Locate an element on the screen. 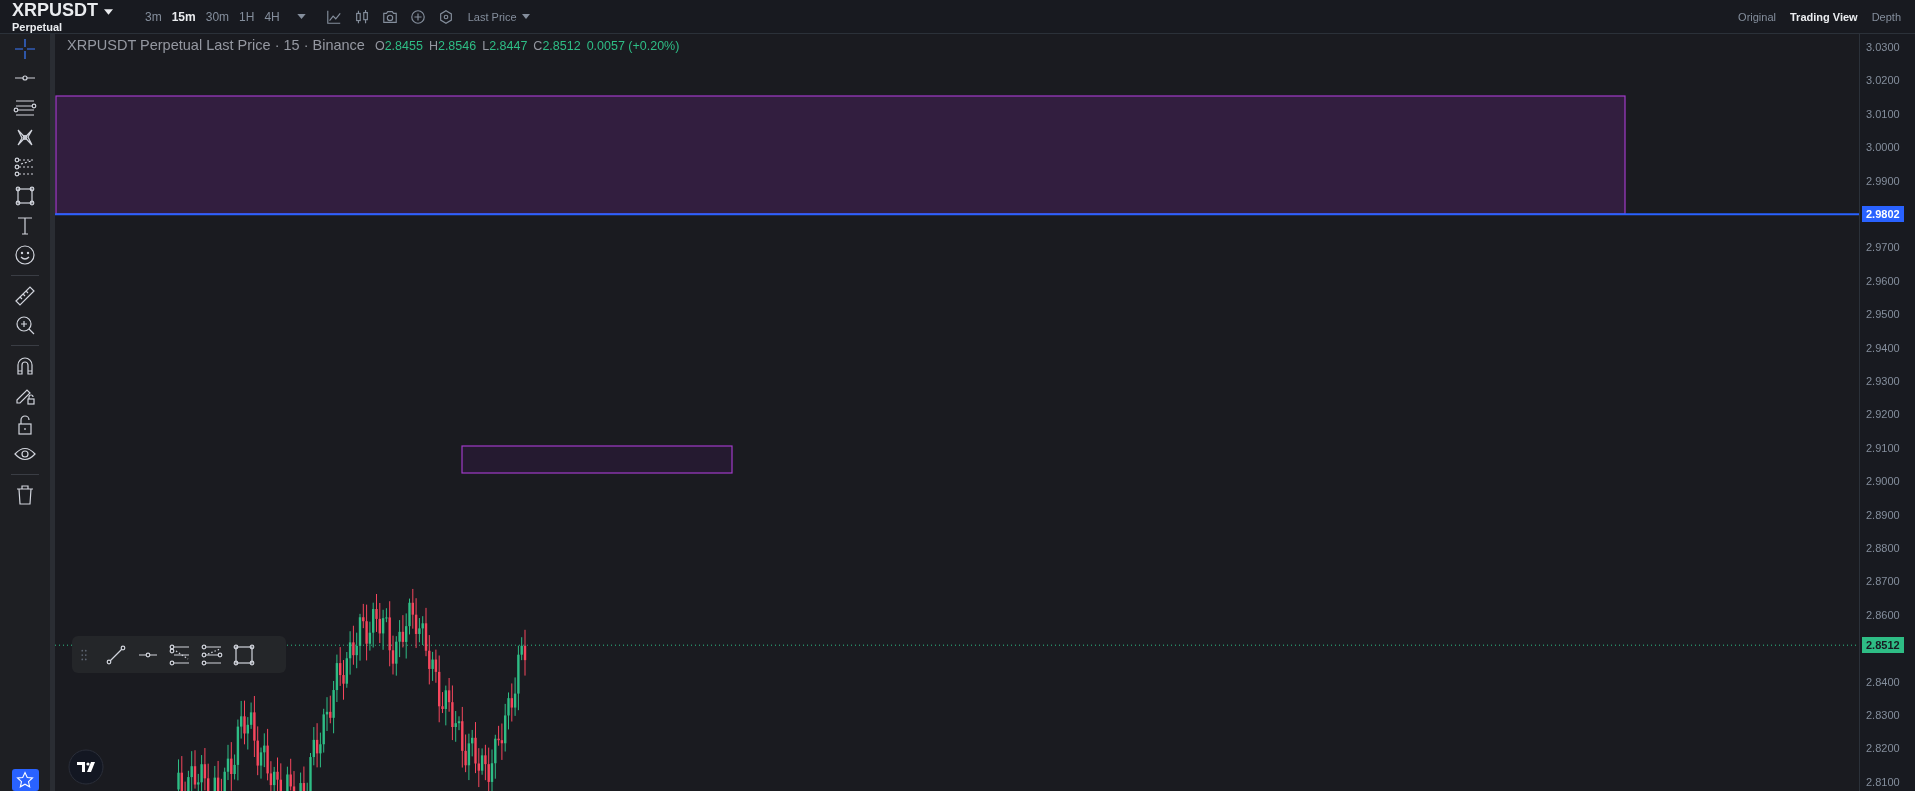 The width and height of the screenshot is (1915, 791). indicator-icon is located at coordinates (333, 16).